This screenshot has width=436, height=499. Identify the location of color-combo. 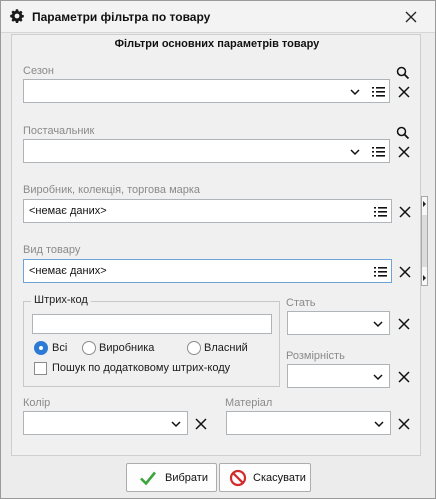
(105, 423).